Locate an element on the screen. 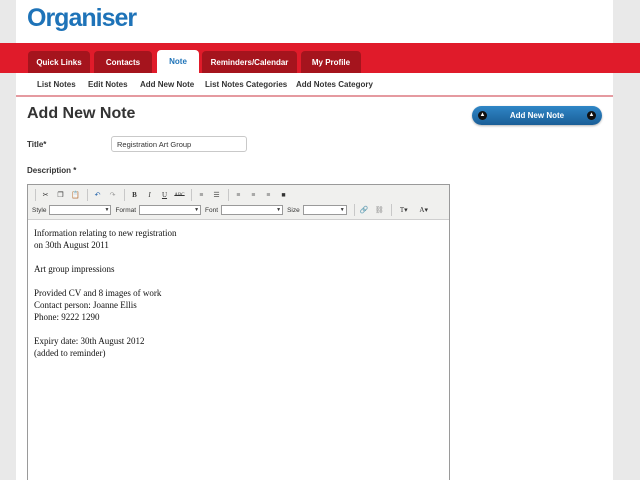 This screenshot has width=640, height=480. subnav-list-notes-categories: List Notes Categories is located at coordinates (246, 84).